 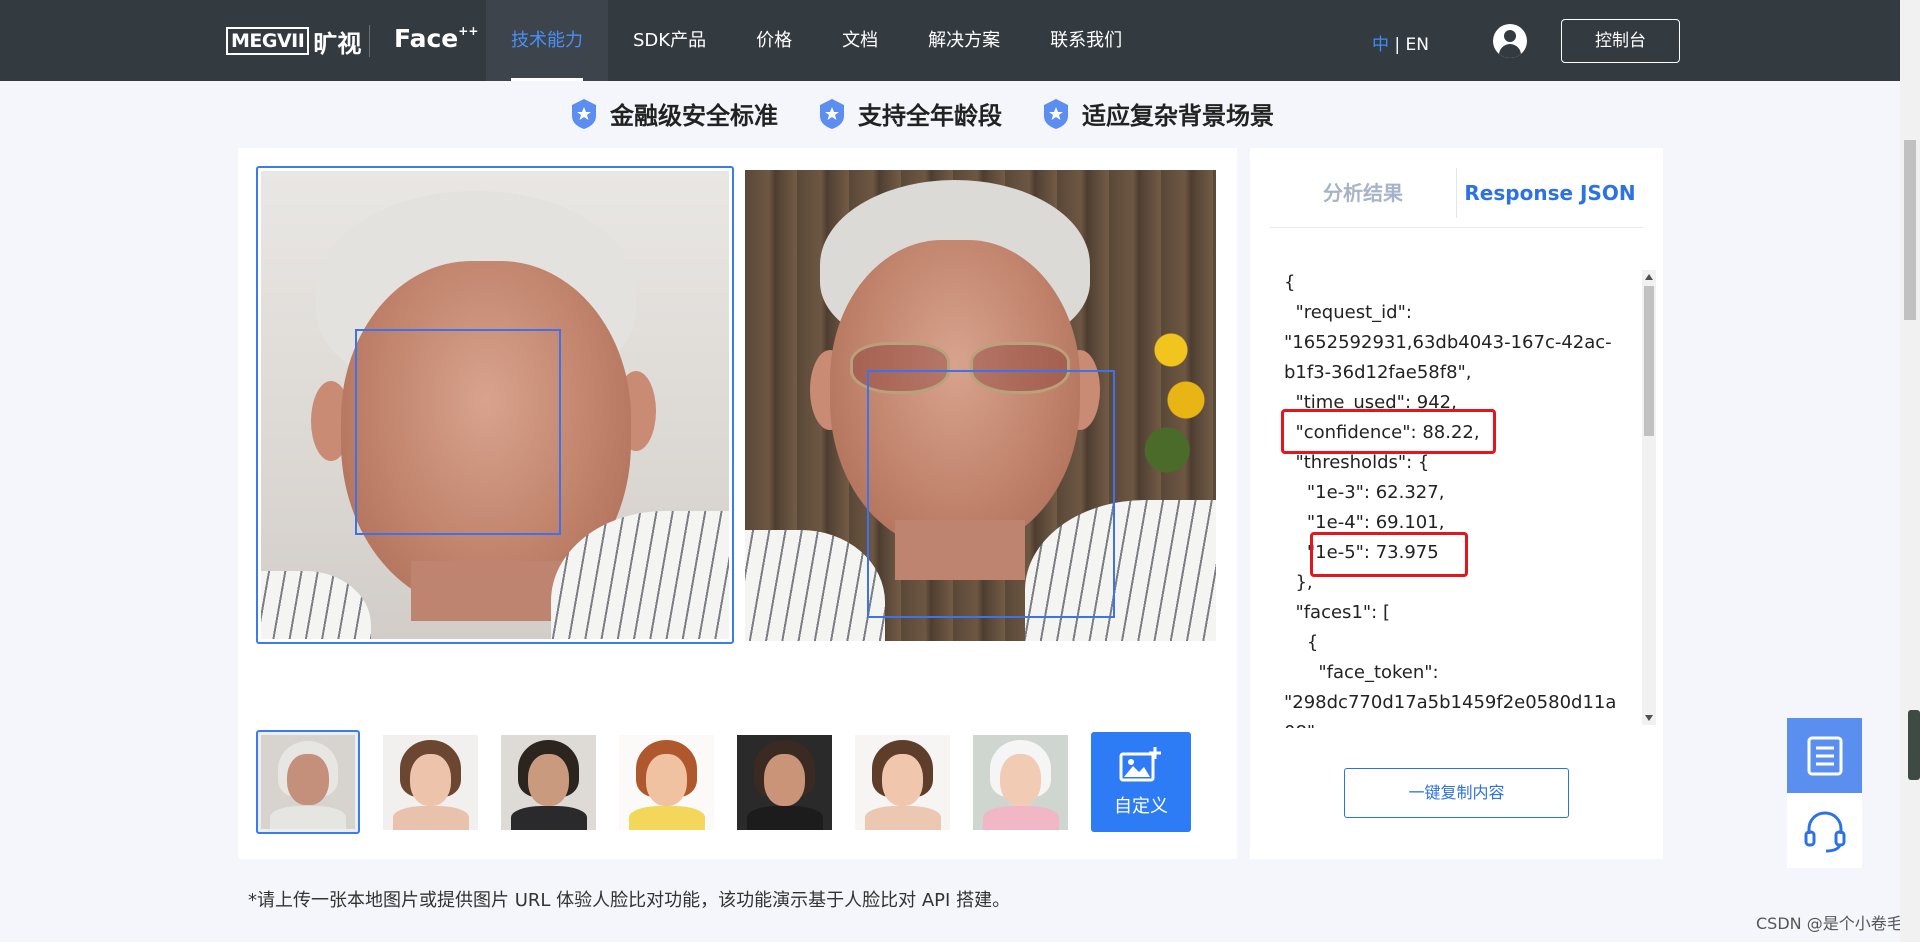 I want to click on json-scrollbar, so click(x=1649, y=497).